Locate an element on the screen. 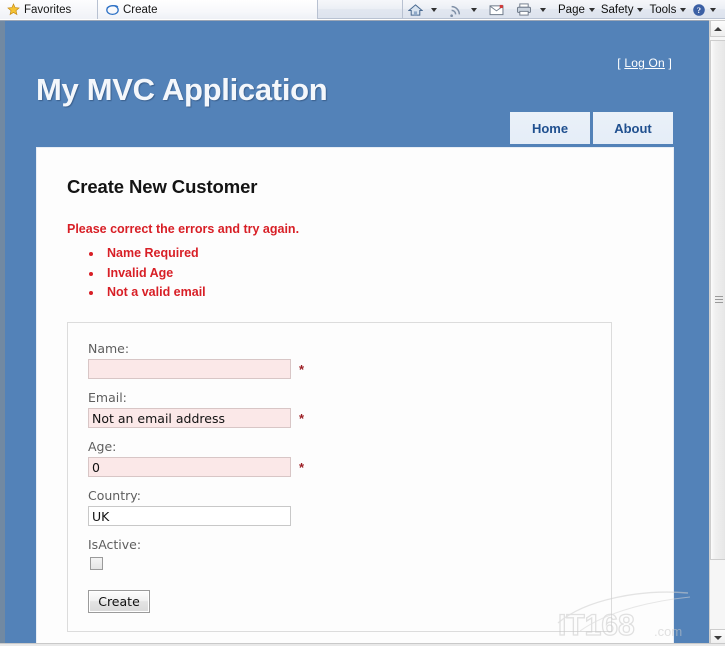 The height and width of the screenshot is (646, 725). age-input is located at coordinates (189, 467).